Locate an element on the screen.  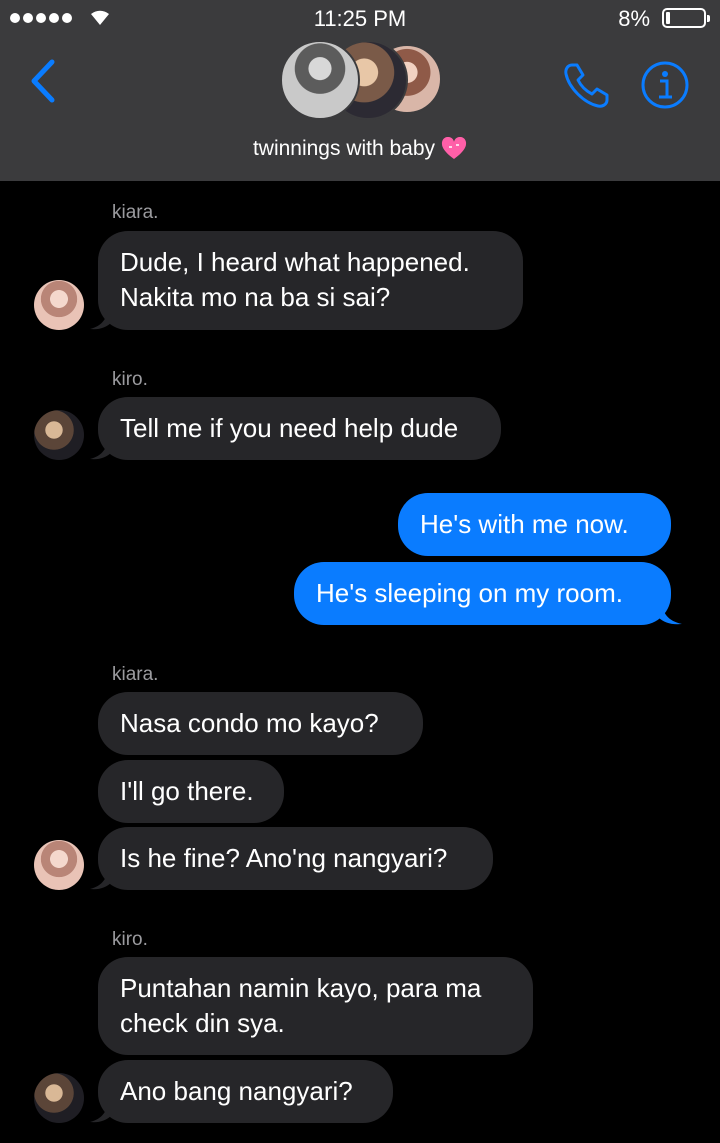
message-text: I'll go there. is located at coordinates (187, 791).